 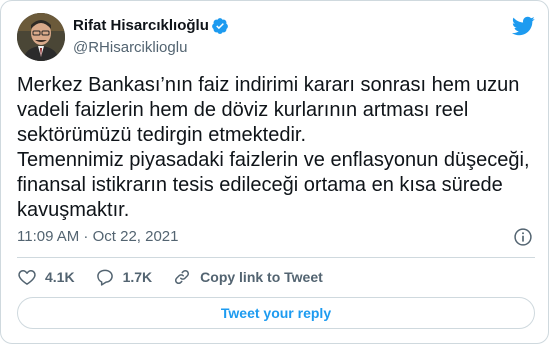 I want to click on reply-count: 1.7K, so click(x=137, y=277).